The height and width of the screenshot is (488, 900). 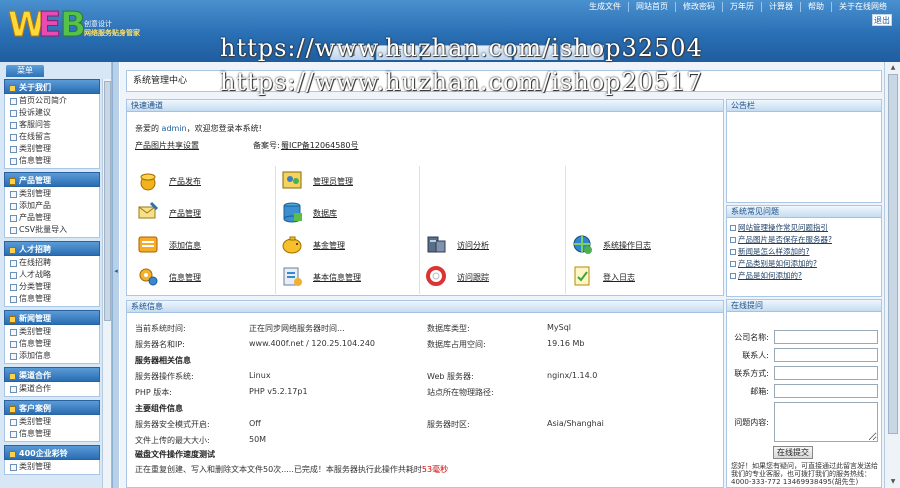 What do you see at coordinates (815, 7) in the screenshot?
I see `toplink-help: 帮助` at bounding box center [815, 7].